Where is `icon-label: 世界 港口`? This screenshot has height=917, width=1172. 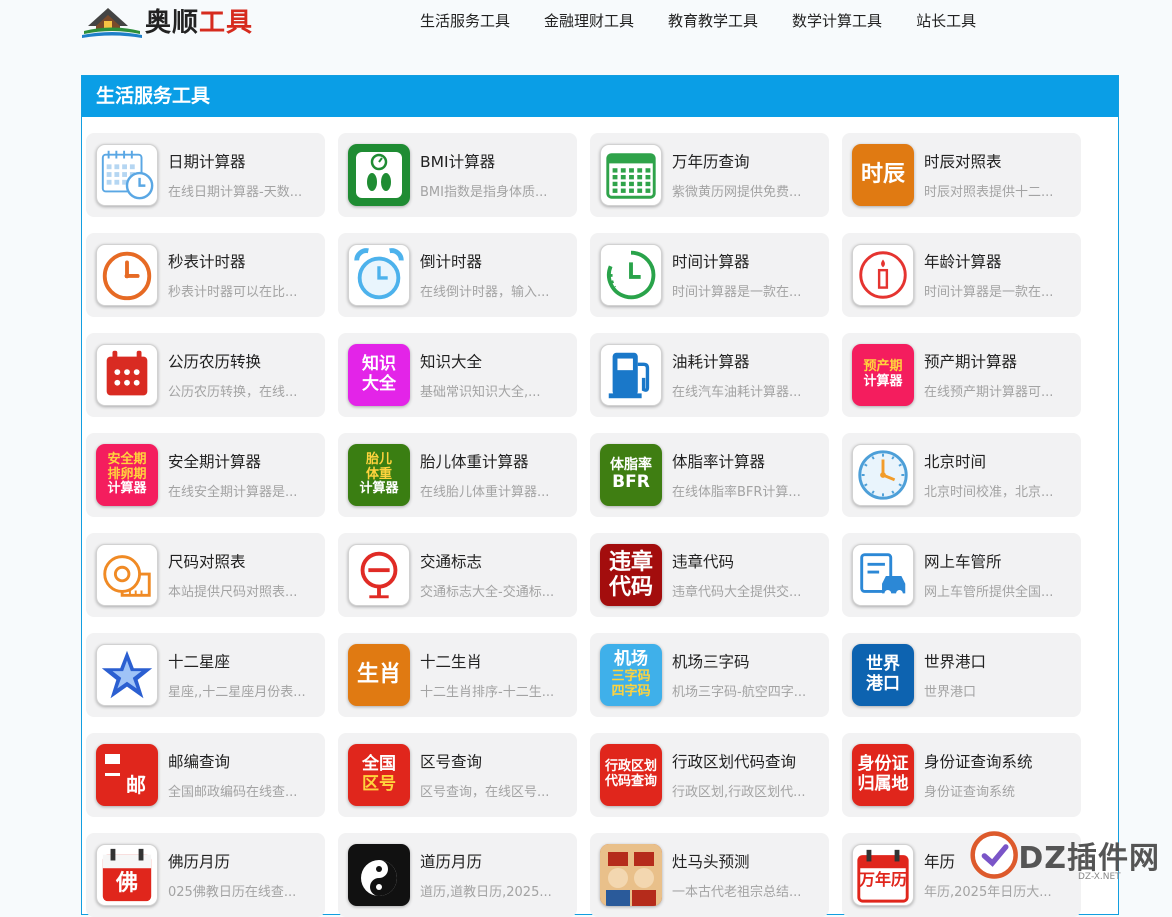
icon-label: 世界 港口 is located at coordinates (883, 674).